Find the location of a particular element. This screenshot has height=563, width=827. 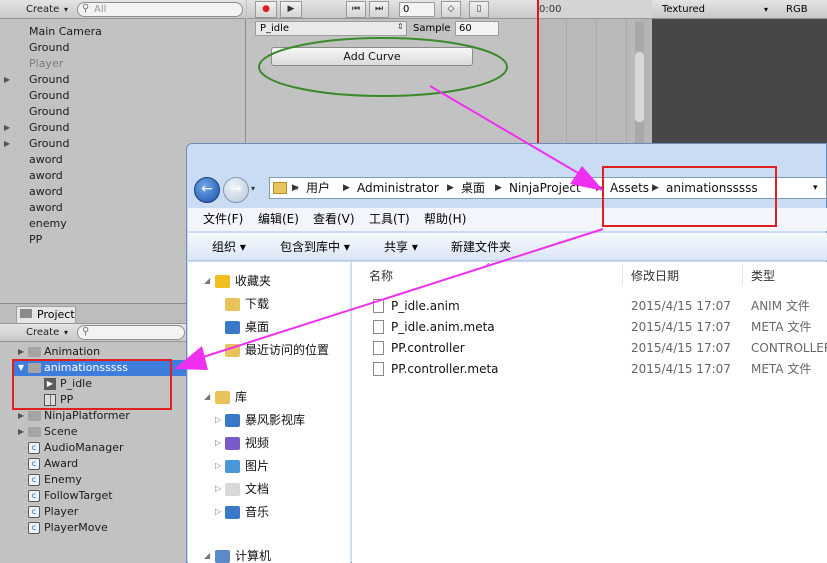

sample-rate-input: 60 is located at coordinates (477, 28).